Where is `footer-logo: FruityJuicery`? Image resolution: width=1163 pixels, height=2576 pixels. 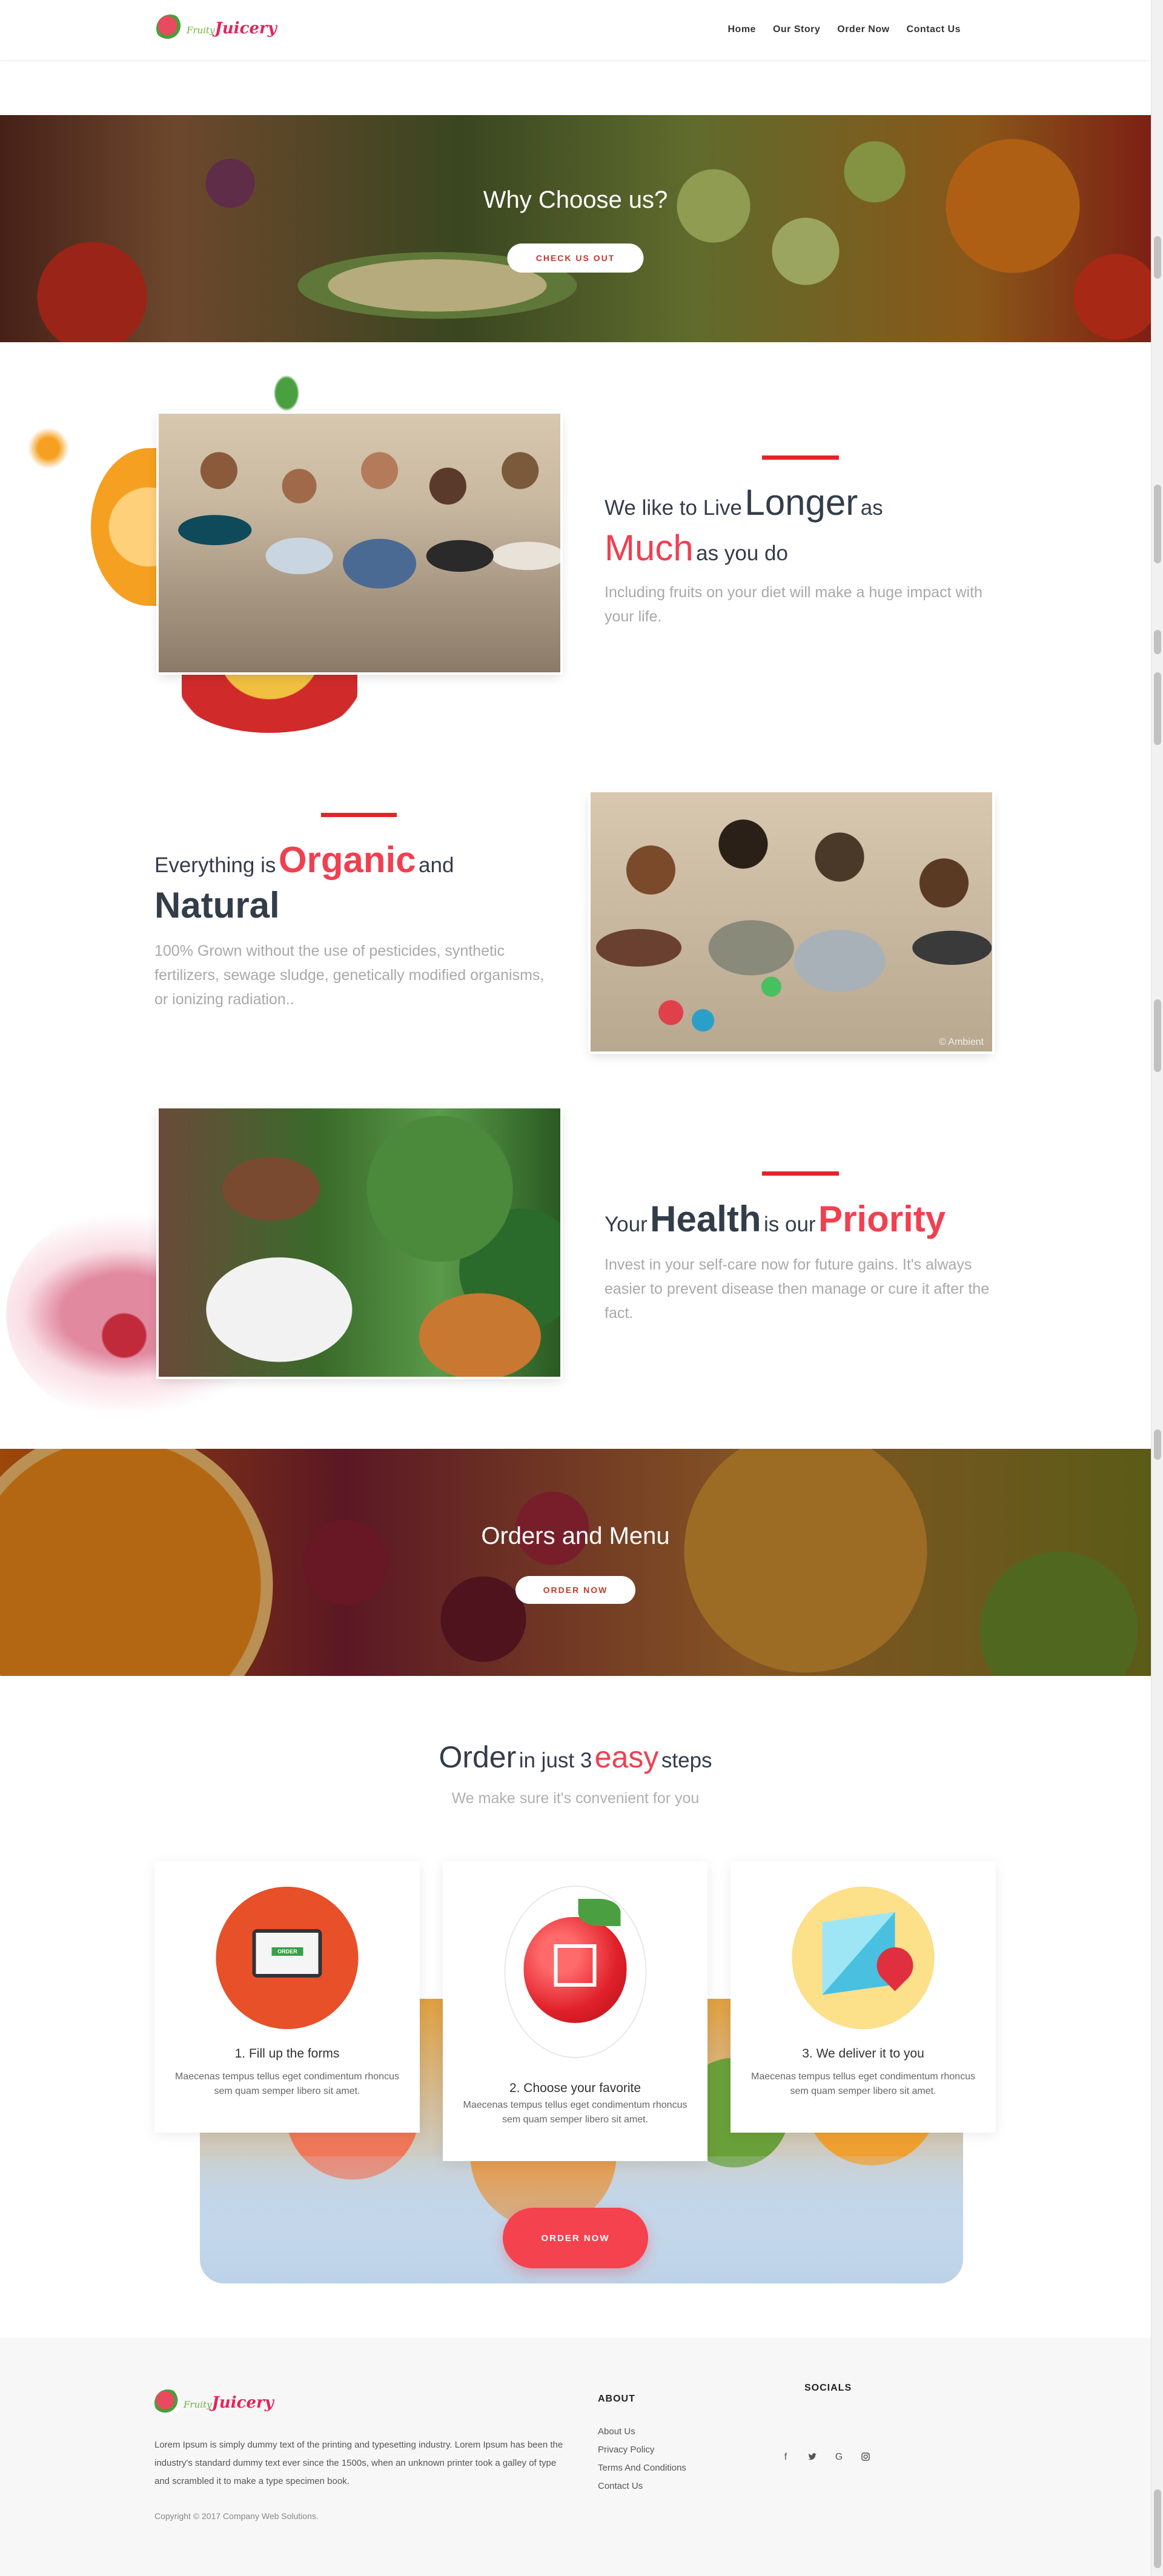
footer-logo: FruityJuicery is located at coordinates (214, 2402).